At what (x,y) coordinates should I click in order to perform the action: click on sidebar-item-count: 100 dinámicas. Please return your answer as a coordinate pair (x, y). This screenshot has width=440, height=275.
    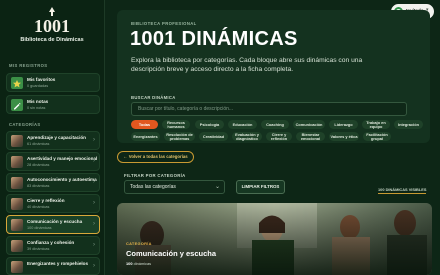
    Looking at the image, I should click on (39, 228).